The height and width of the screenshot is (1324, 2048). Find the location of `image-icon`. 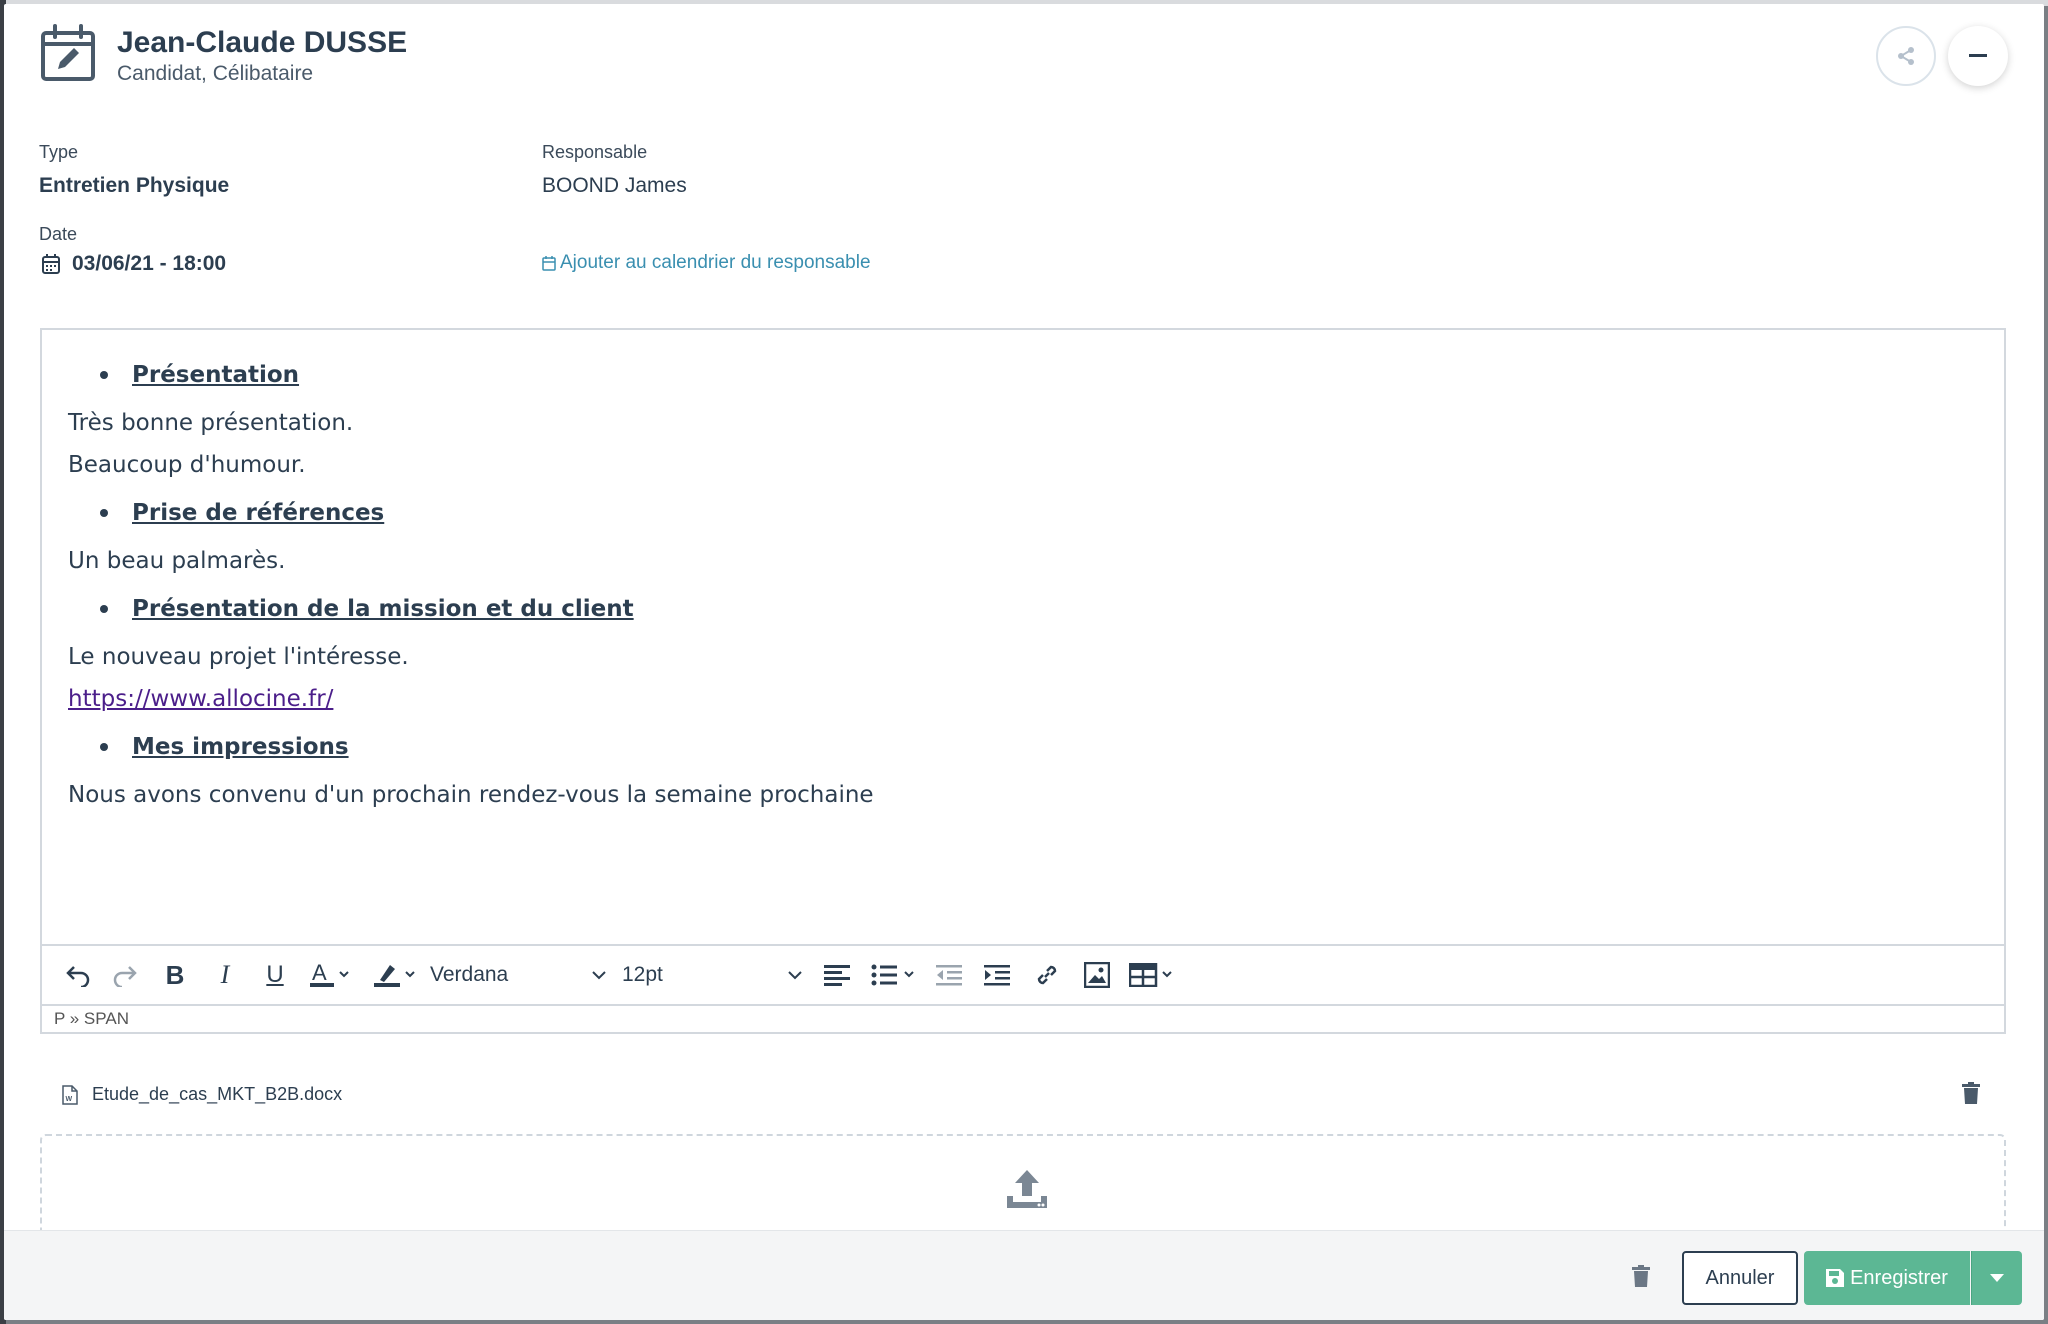

image-icon is located at coordinates (1097, 975).